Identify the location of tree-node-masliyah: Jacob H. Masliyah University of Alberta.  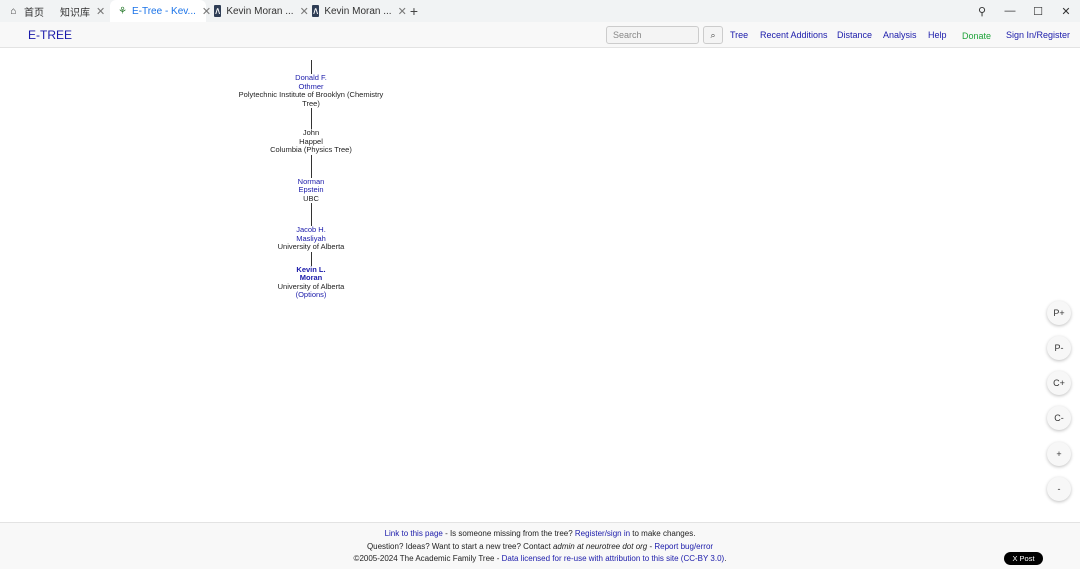
(311, 238).